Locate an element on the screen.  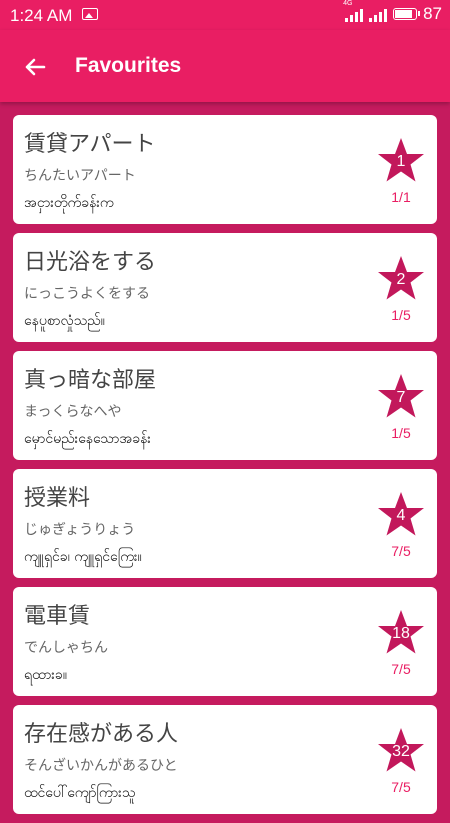
page-title: Favourites is located at coordinates (128, 65).